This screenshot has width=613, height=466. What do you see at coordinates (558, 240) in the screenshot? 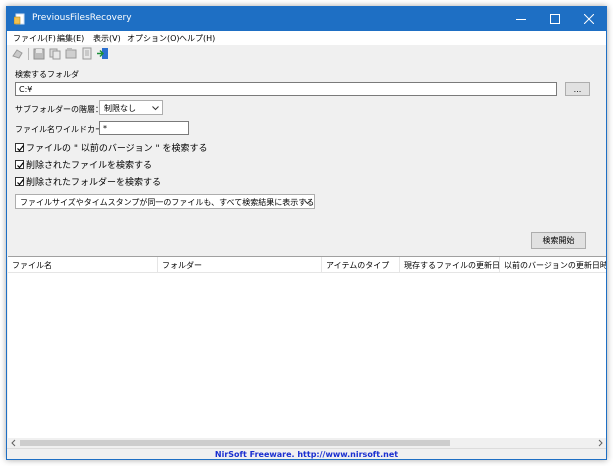
I see `start-search-button: 検索開始` at bounding box center [558, 240].